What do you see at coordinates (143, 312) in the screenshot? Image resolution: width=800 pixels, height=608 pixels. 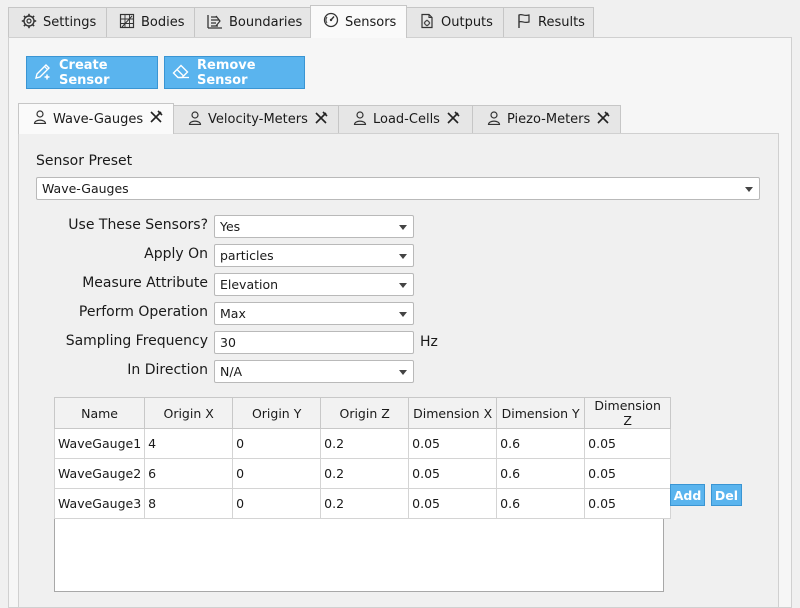 I see `perform-operation-label: Perform Operation` at bounding box center [143, 312].